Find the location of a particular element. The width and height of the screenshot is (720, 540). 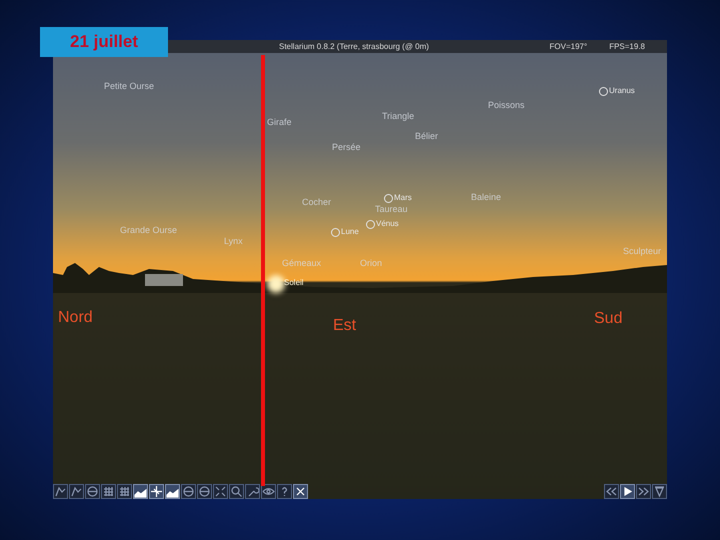

cardinal-point-label: Sud is located at coordinates (608, 319).